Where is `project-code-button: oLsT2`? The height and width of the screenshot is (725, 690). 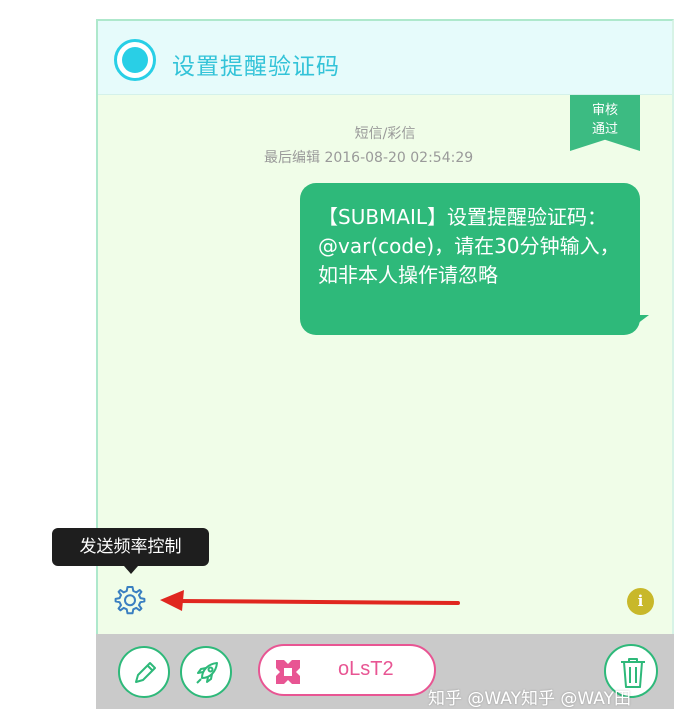
project-code-button: oLsT2 is located at coordinates (347, 670).